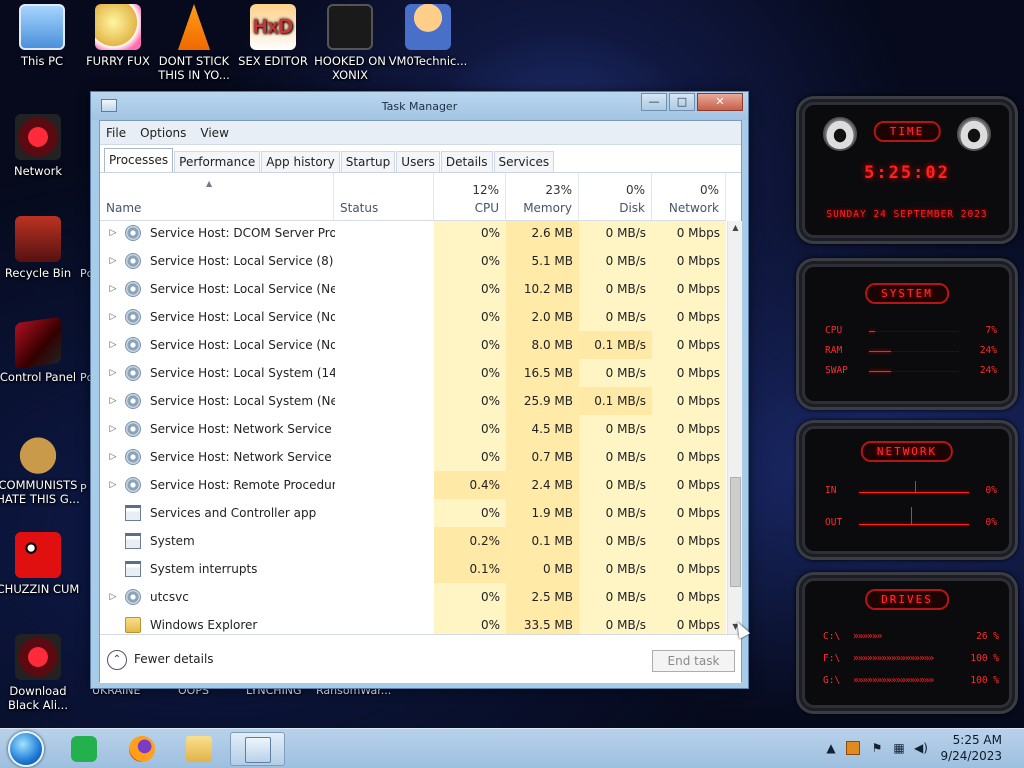  Describe the element at coordinates (486, 208) in the screenshot. I see `column-label: CPU` at that location.